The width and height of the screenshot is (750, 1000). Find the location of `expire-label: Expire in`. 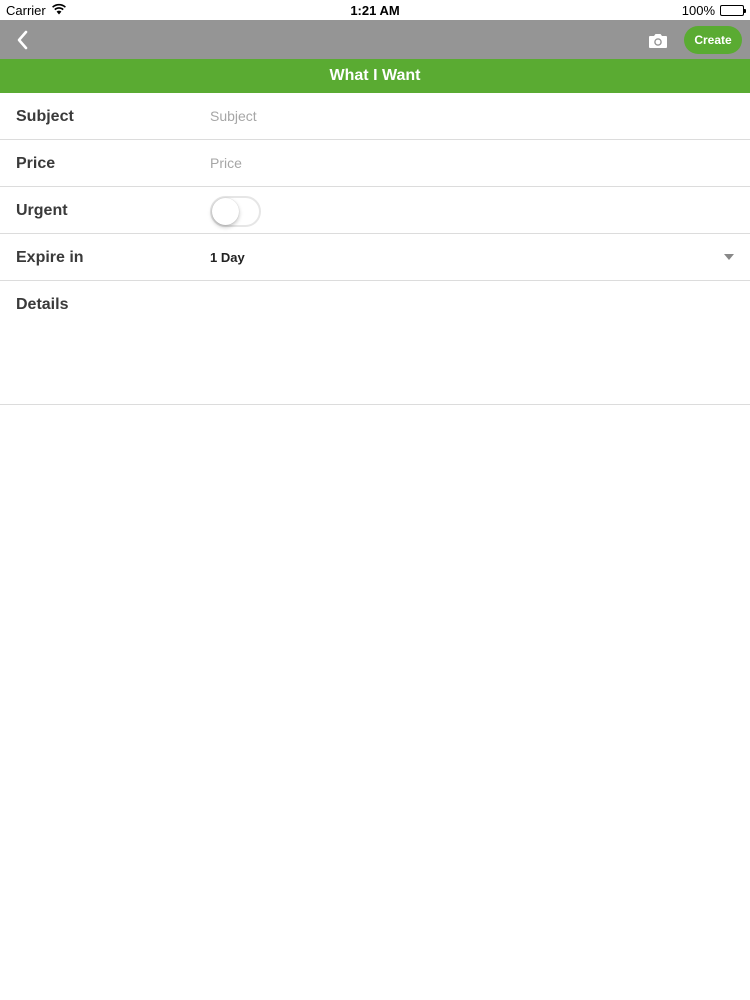

expire-label: Expire in is located at coordinates (50, 257).